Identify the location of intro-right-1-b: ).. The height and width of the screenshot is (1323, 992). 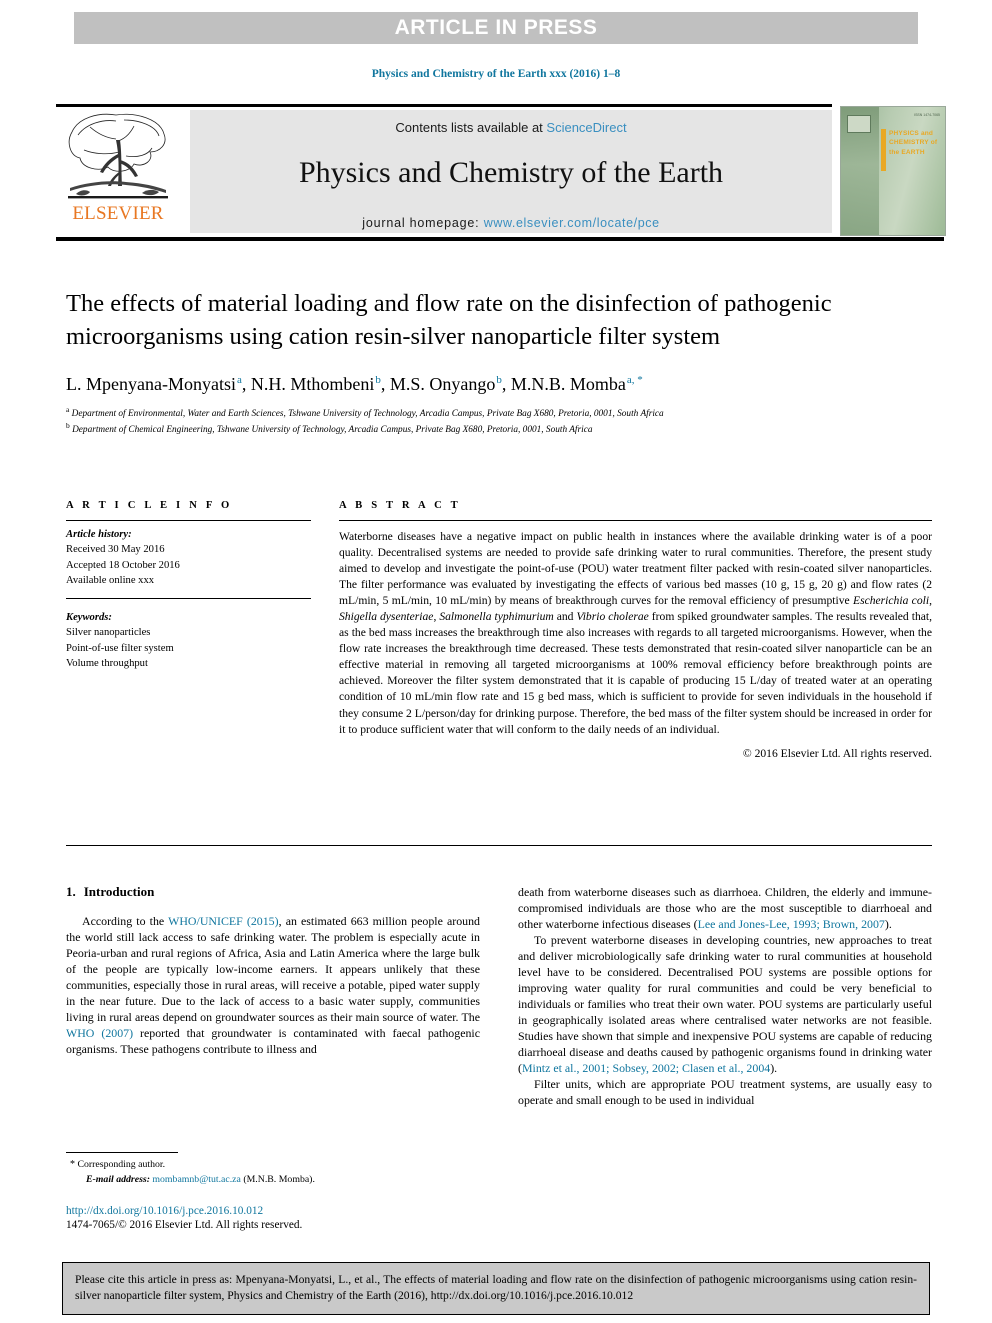
(888, 924).